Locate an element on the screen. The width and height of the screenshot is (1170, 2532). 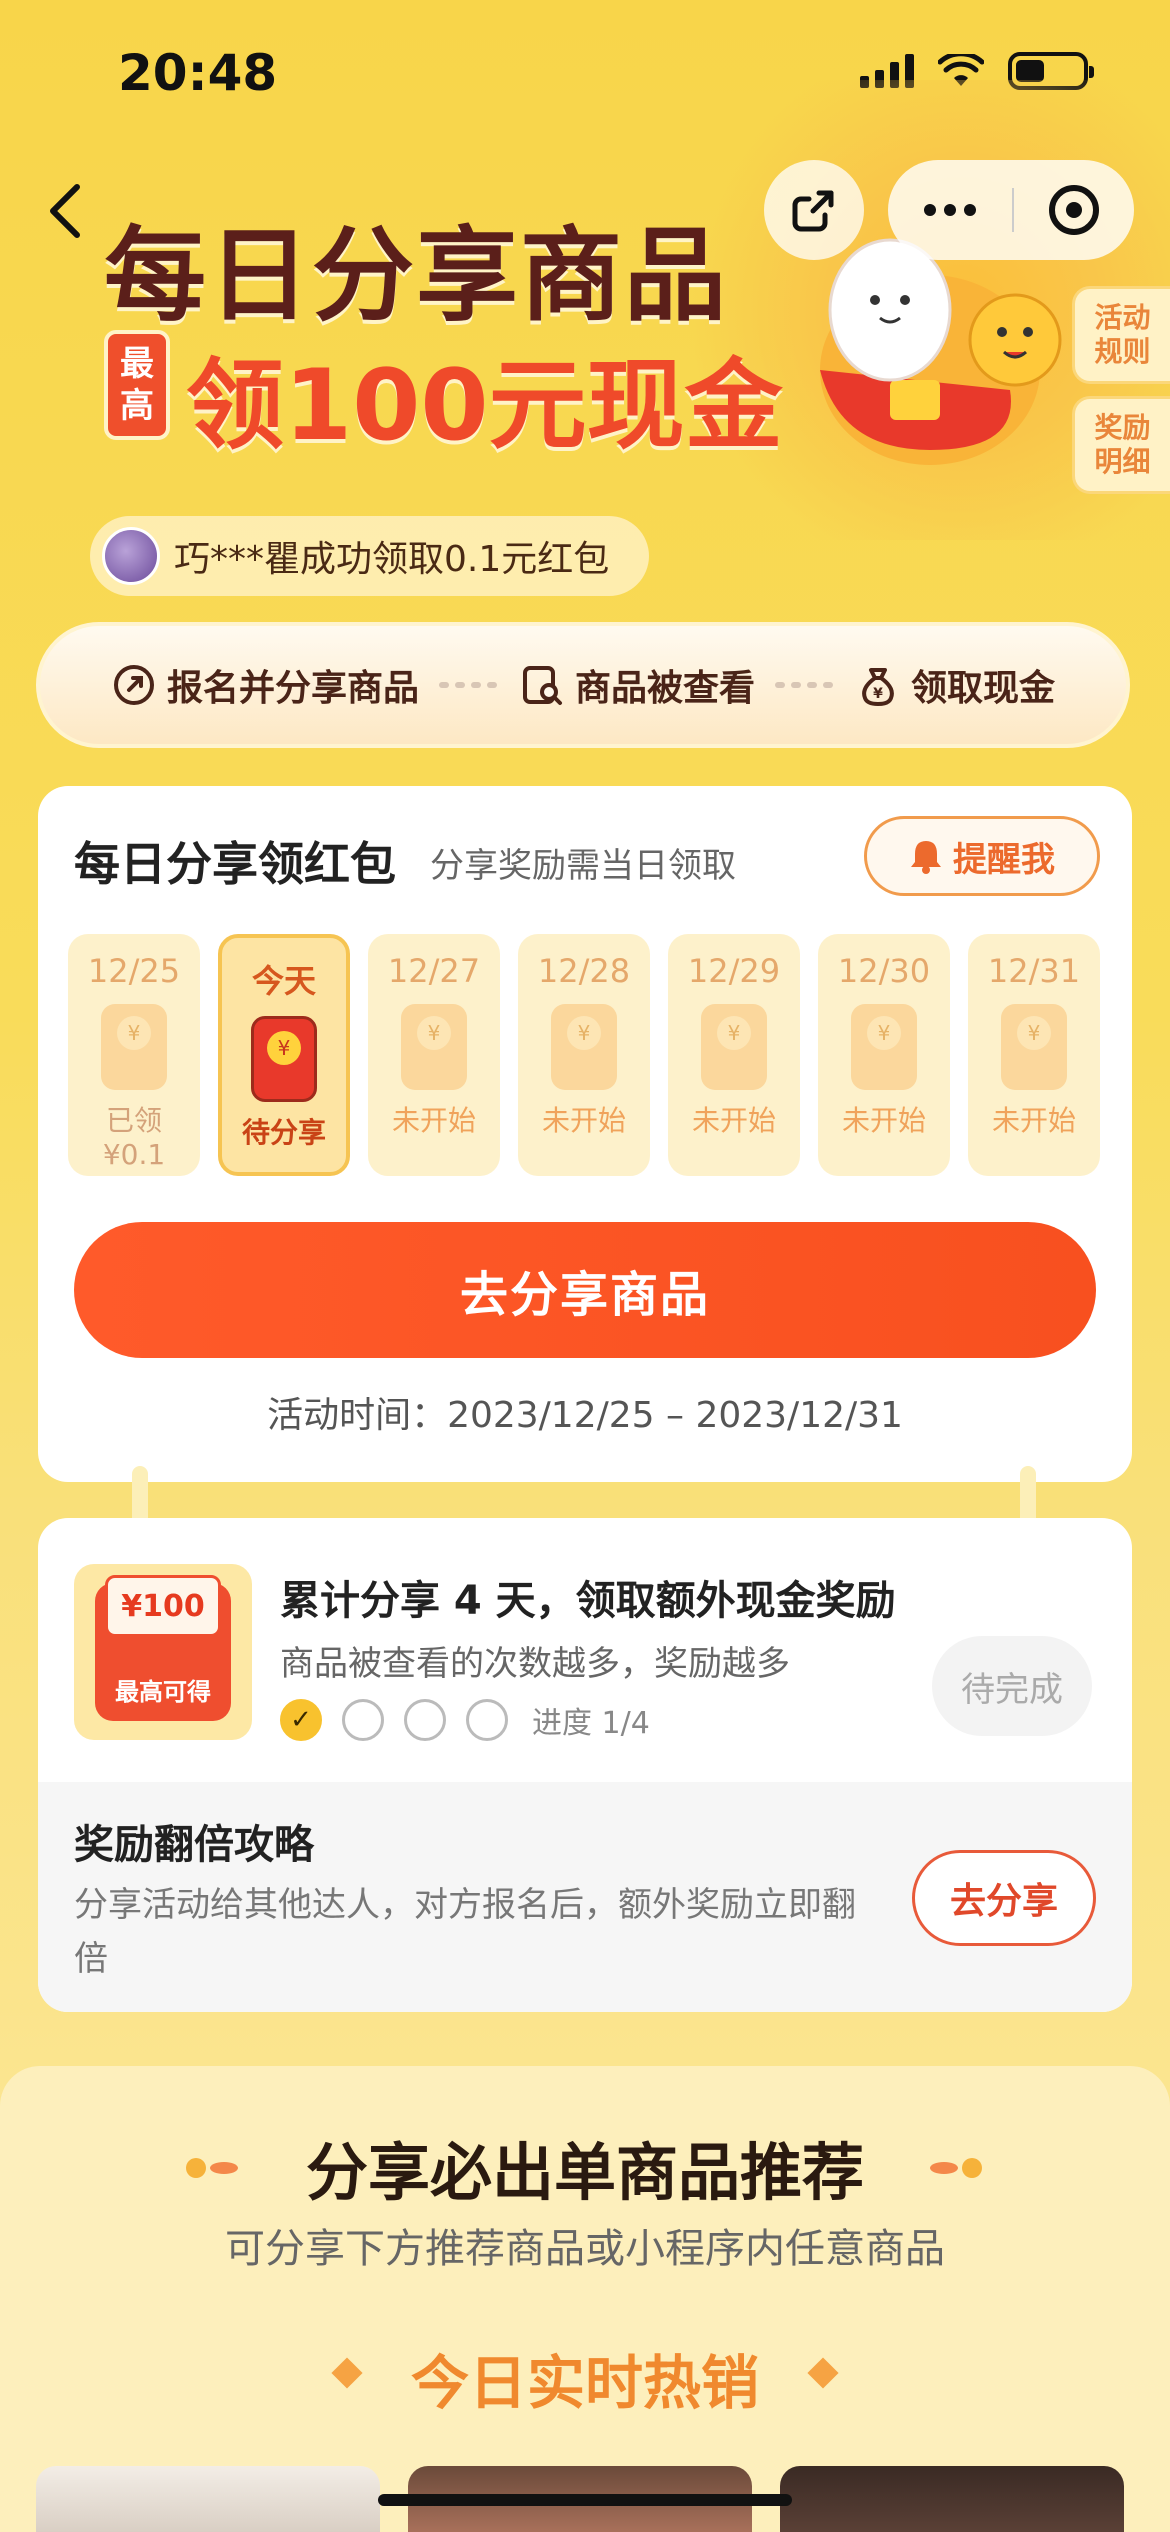
hero-subtitle: 领100元现金 is located at coordinates (484, 406).